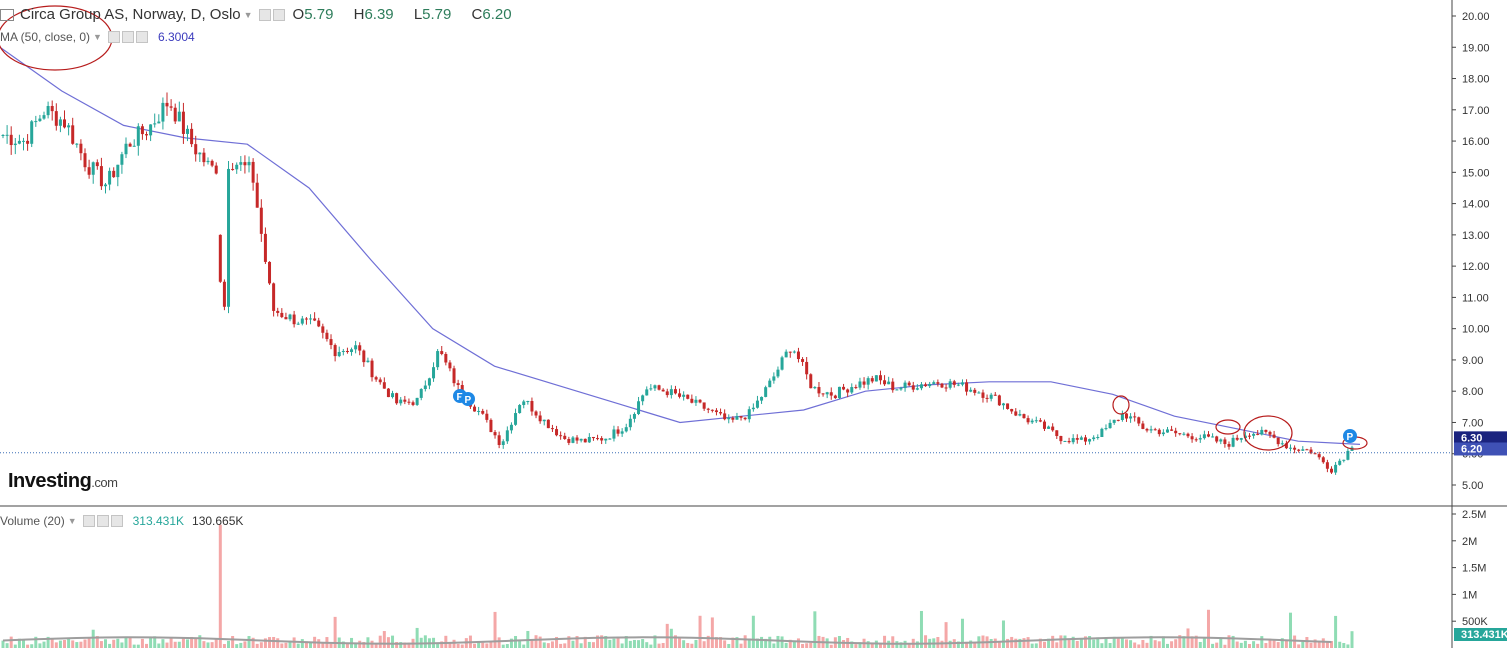  I want to click on annotation-ellipse, so click(1121, 405).